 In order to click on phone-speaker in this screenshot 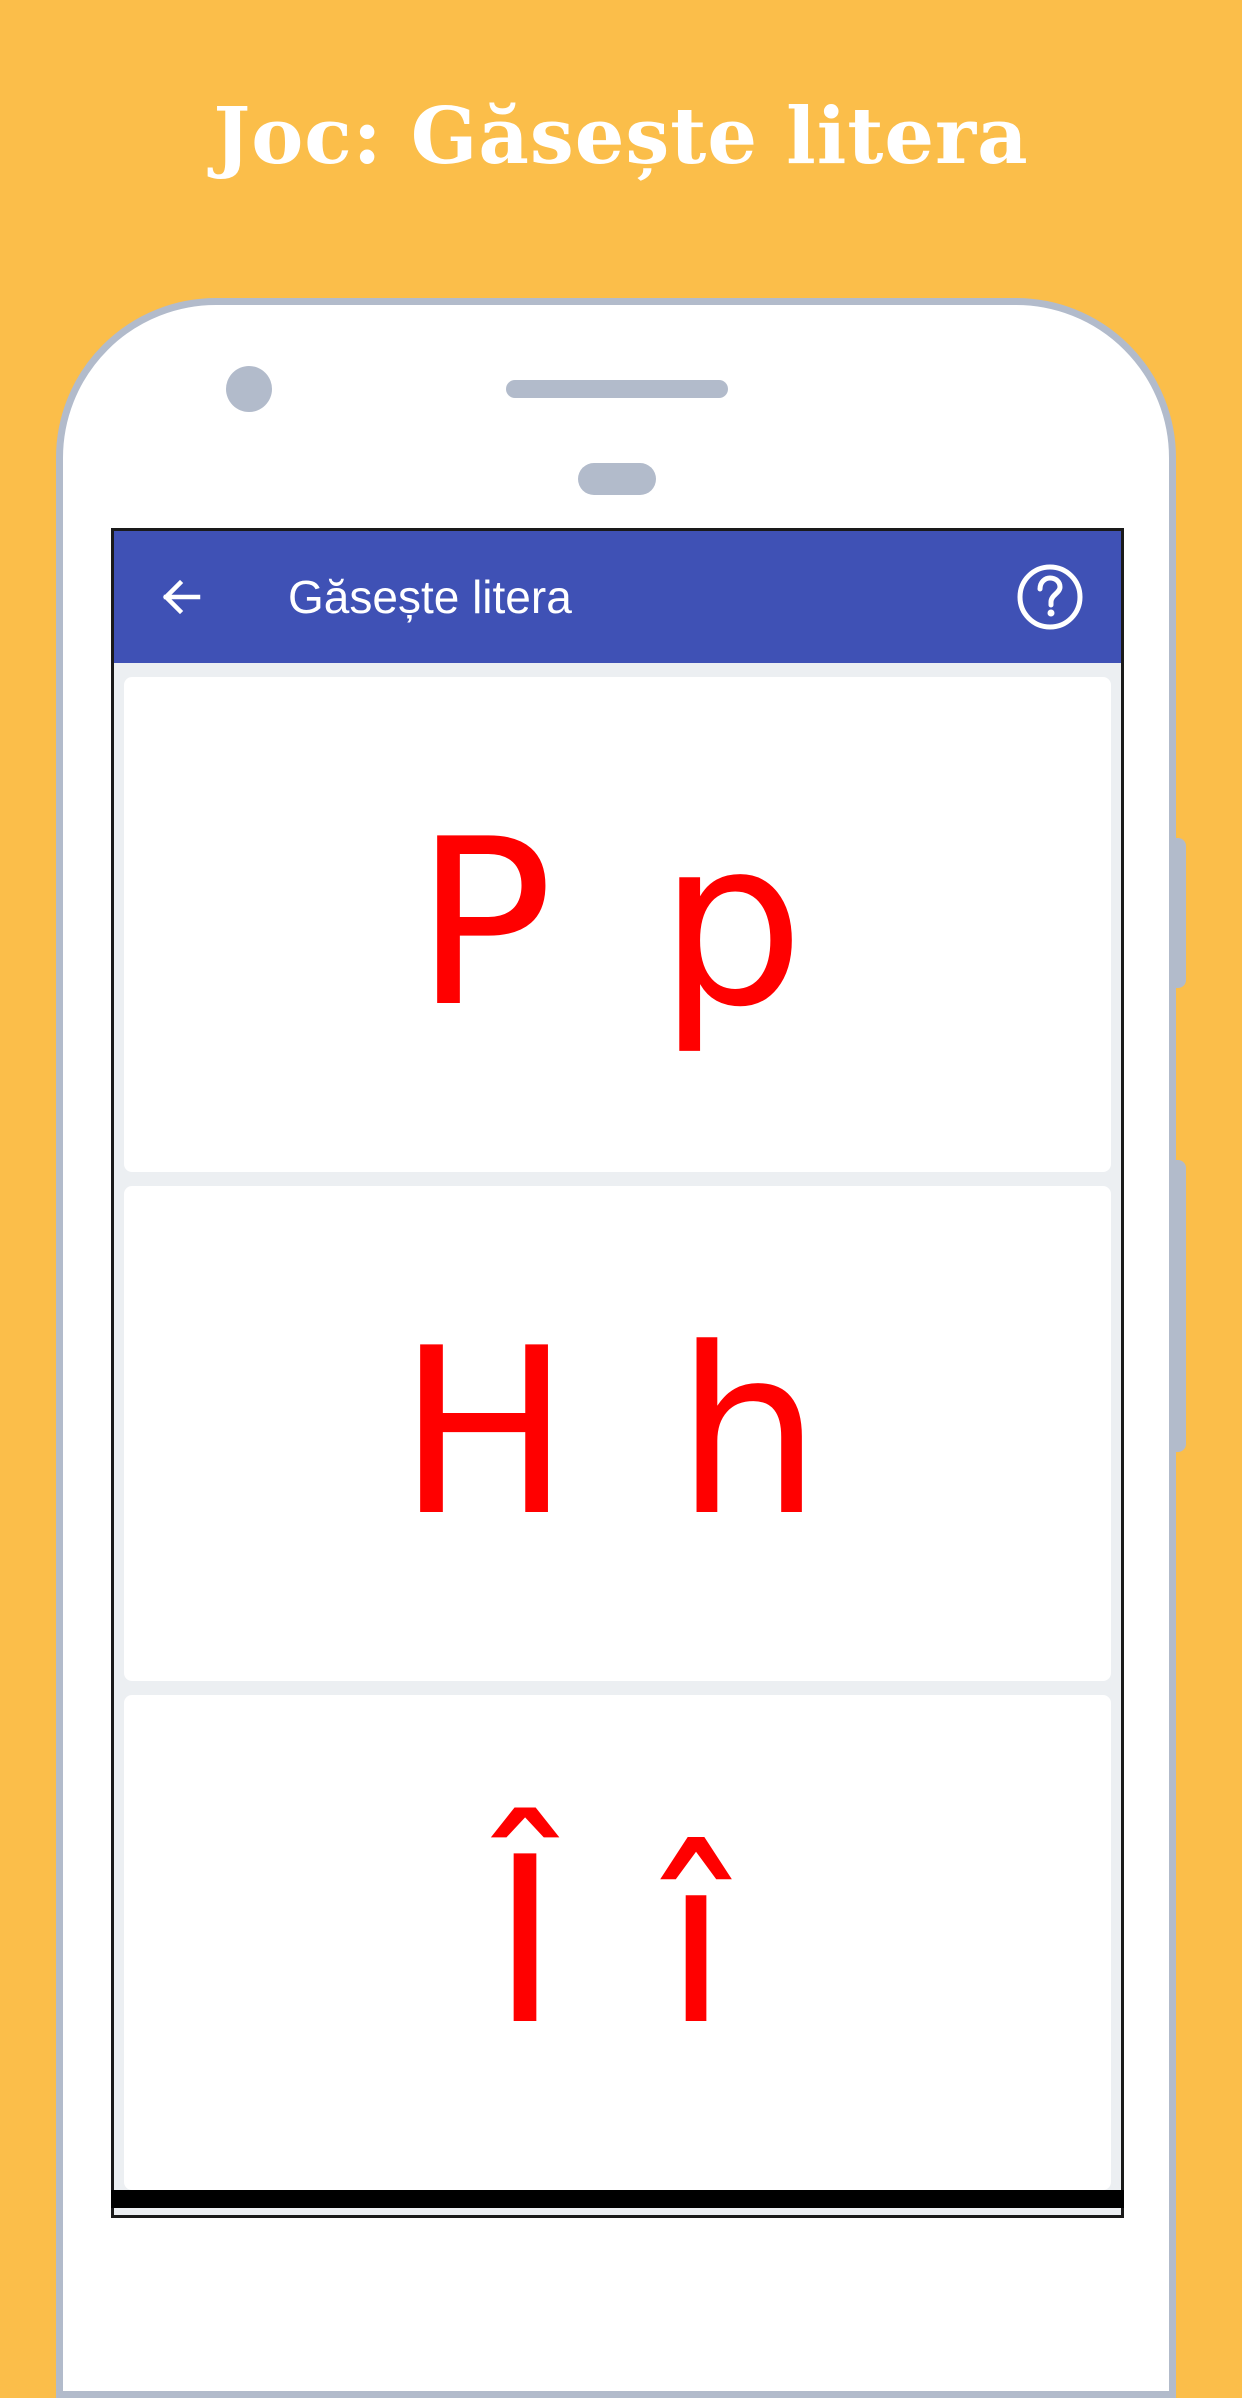, I will do `click(617, 389)`.